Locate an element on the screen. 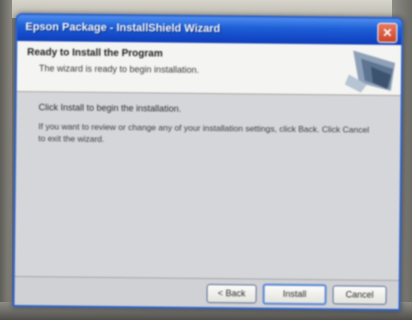  title-bar: Epson Package - InstallShield Wizard ✕ is located at coordinates (209, 30).